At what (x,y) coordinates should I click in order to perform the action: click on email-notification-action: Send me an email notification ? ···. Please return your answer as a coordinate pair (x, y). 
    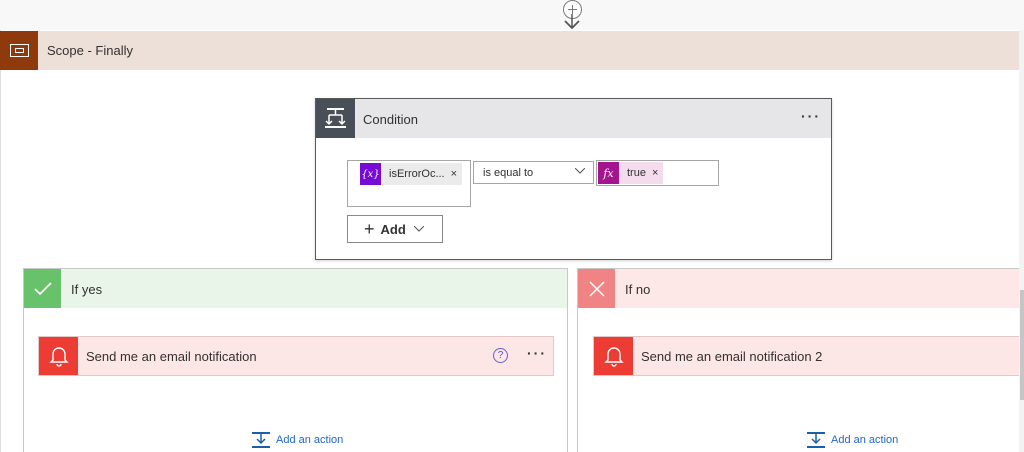
    Looking at the image, I should click on (296, 356).